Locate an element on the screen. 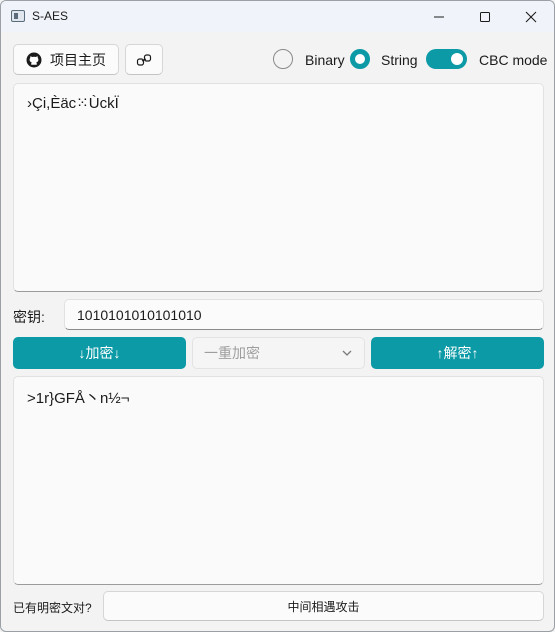 This screenshot has height=632, width=555. cbc-mode-label: CBC mode is located at coordinates (513, 60).